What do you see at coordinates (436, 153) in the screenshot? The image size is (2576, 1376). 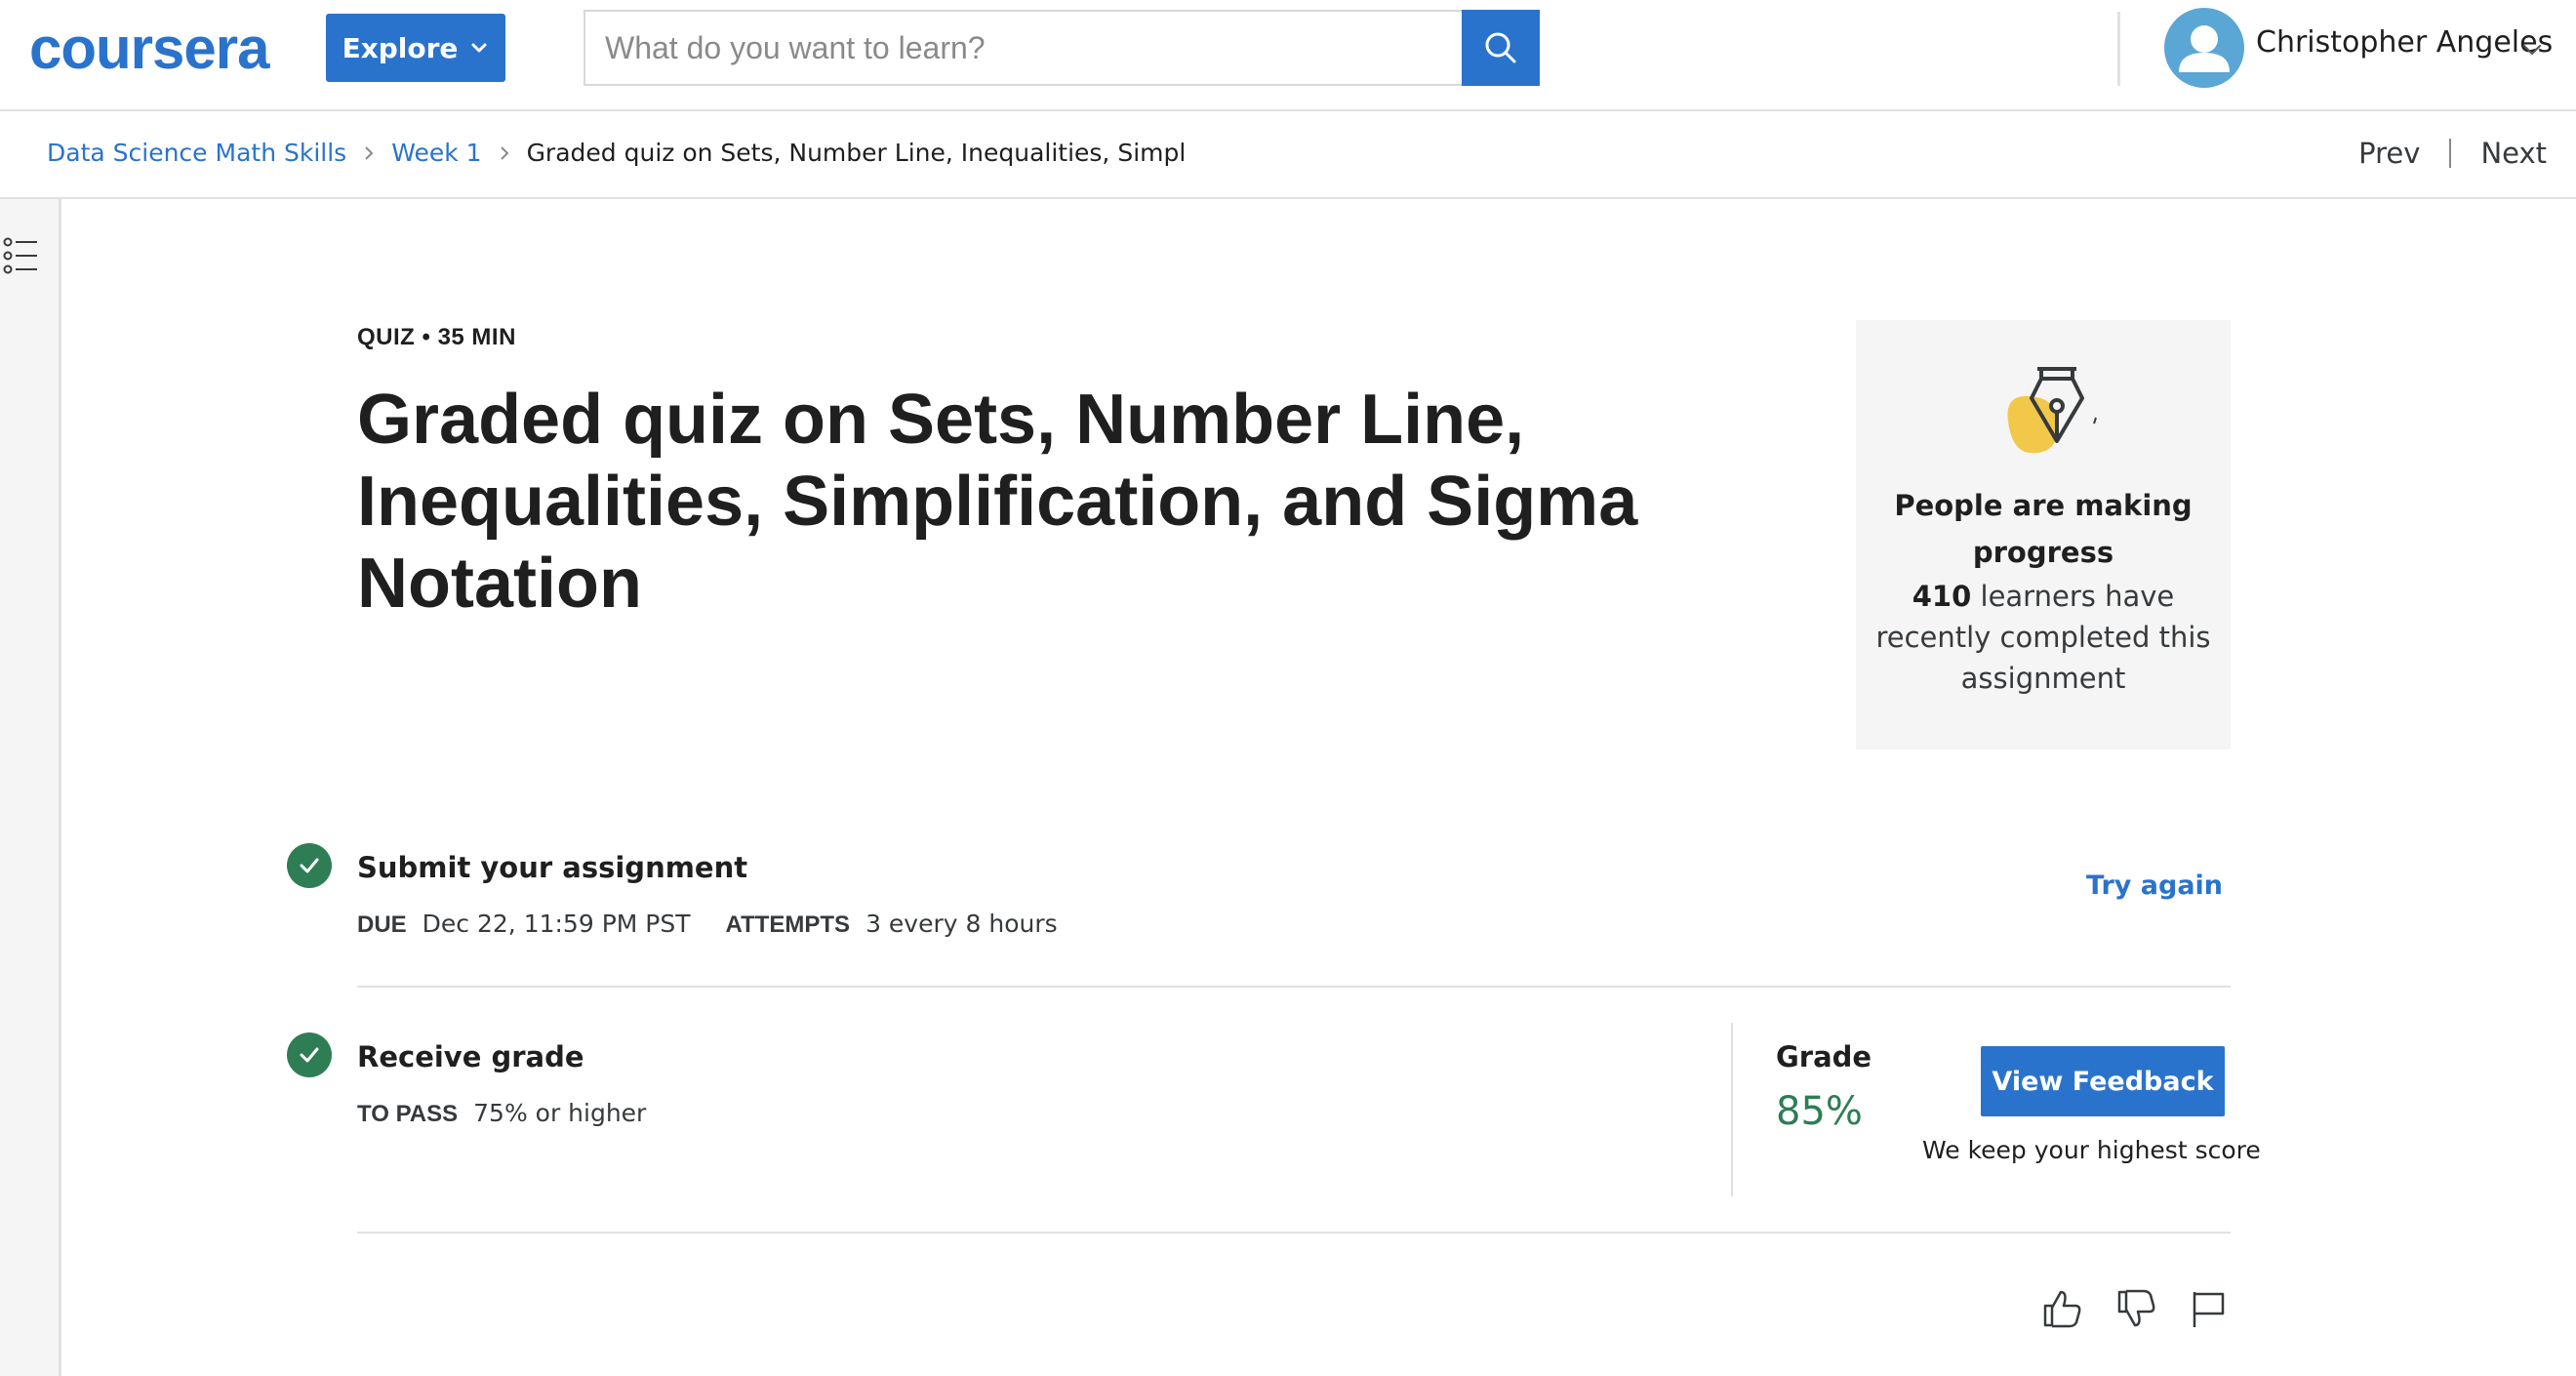 I see `breadcrumb-week: Week 1` at bounding box center [436, 153].